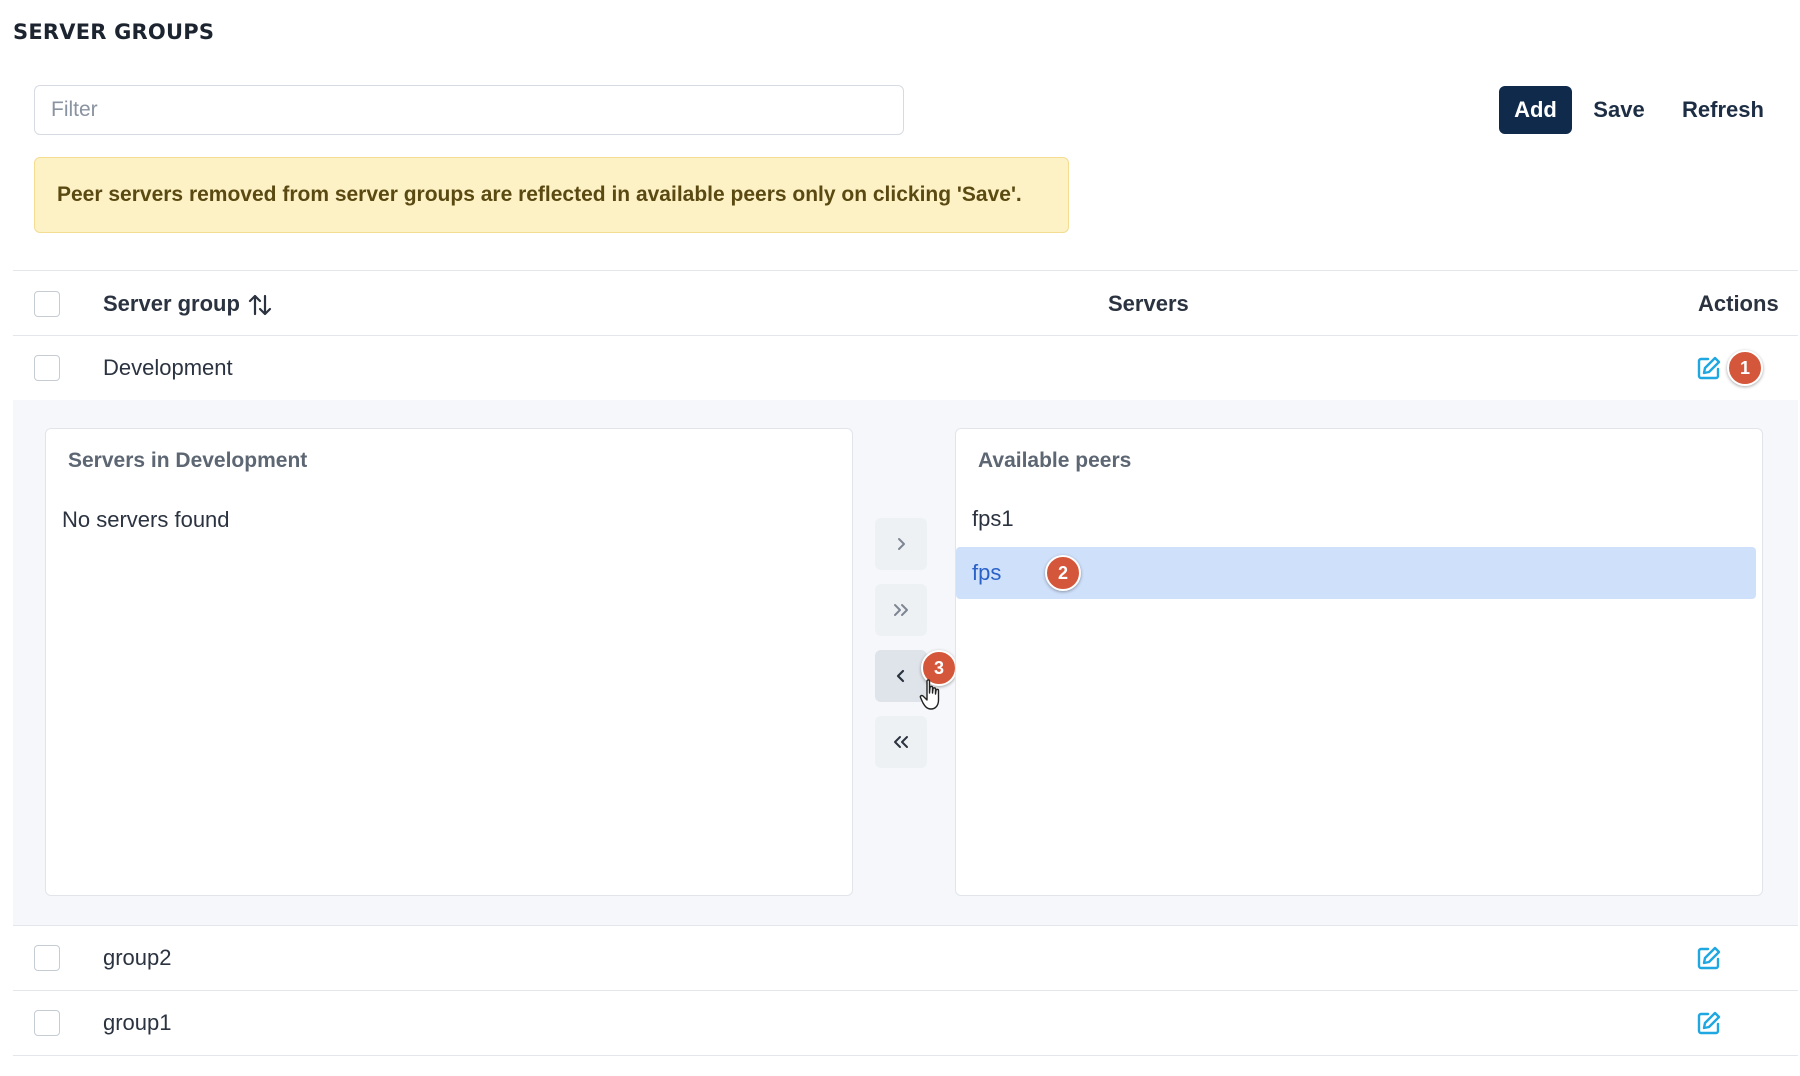  Describe the element at coordinates (1745, 368) in the screenshot. I see `step-badge-1: 1` at that location.